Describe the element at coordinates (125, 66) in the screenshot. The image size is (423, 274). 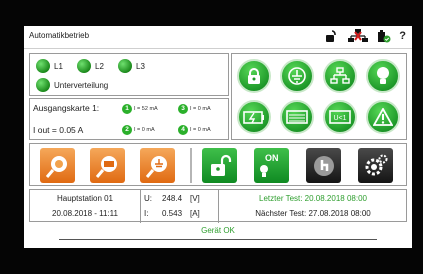
I see `phase-led-l3` at that location.